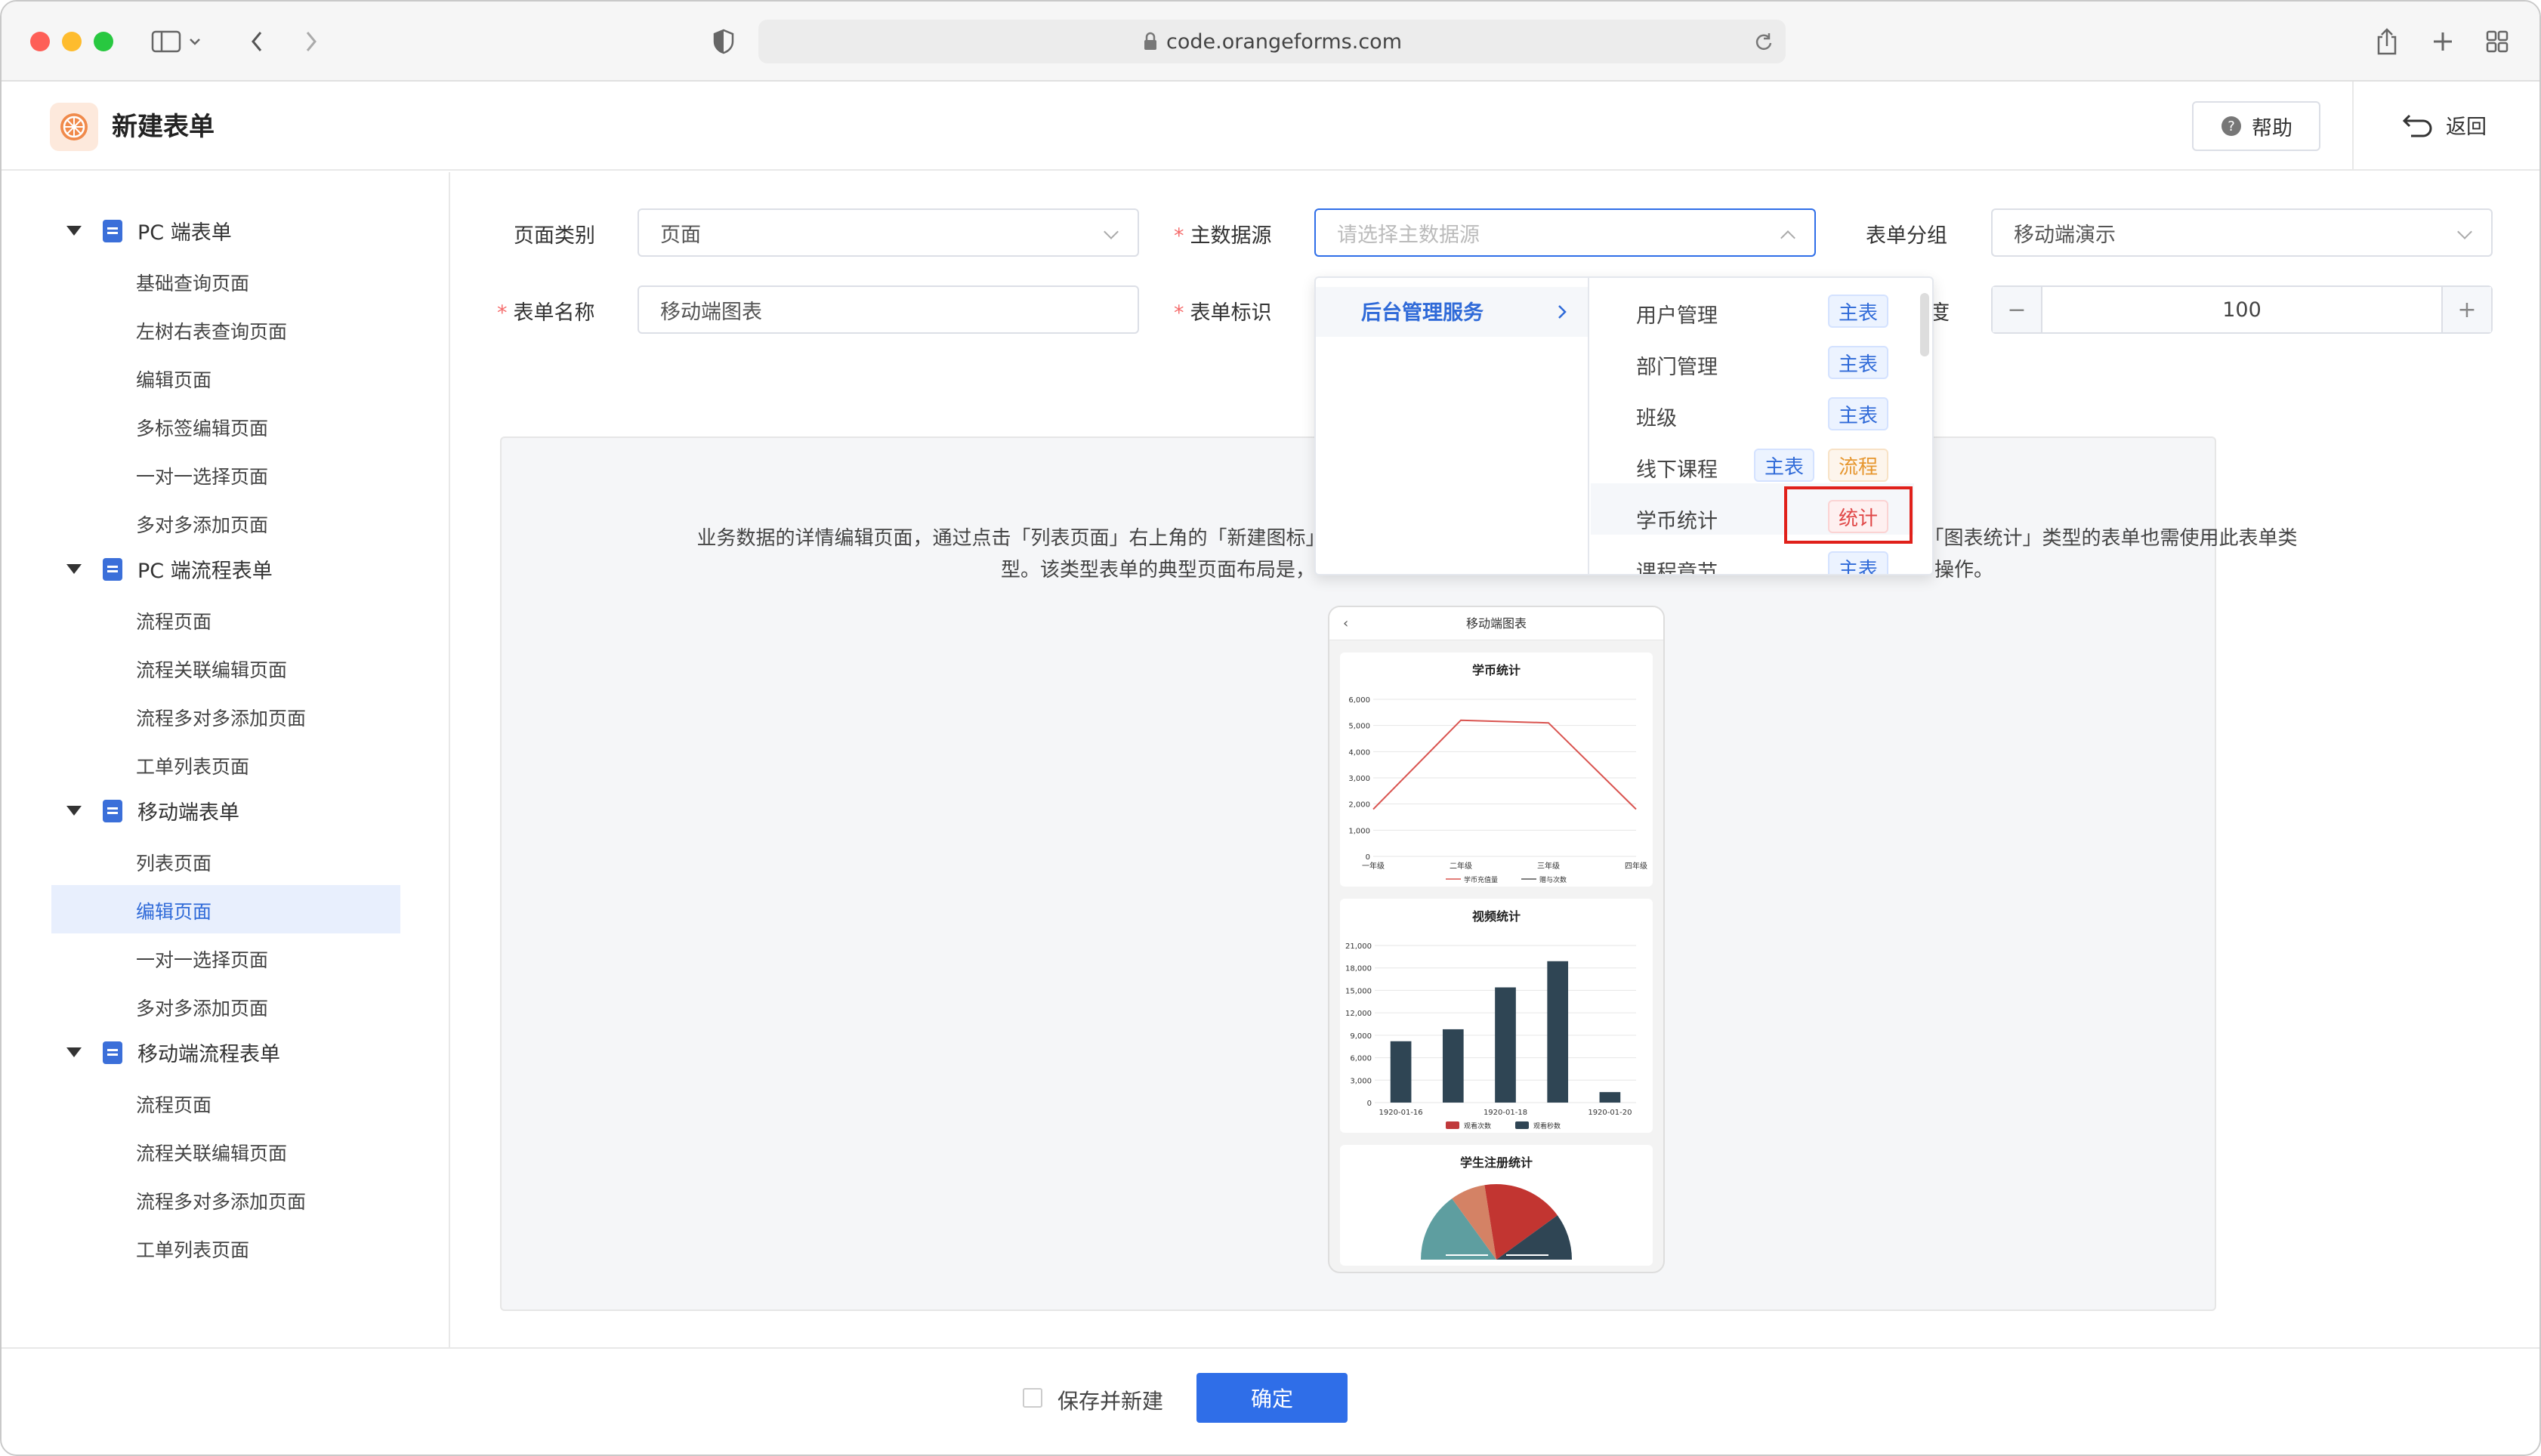 The height and width of the screenshot is (1456, 2541). I want to click on tree-item-selected: 编辑页面, so click(173, 910).